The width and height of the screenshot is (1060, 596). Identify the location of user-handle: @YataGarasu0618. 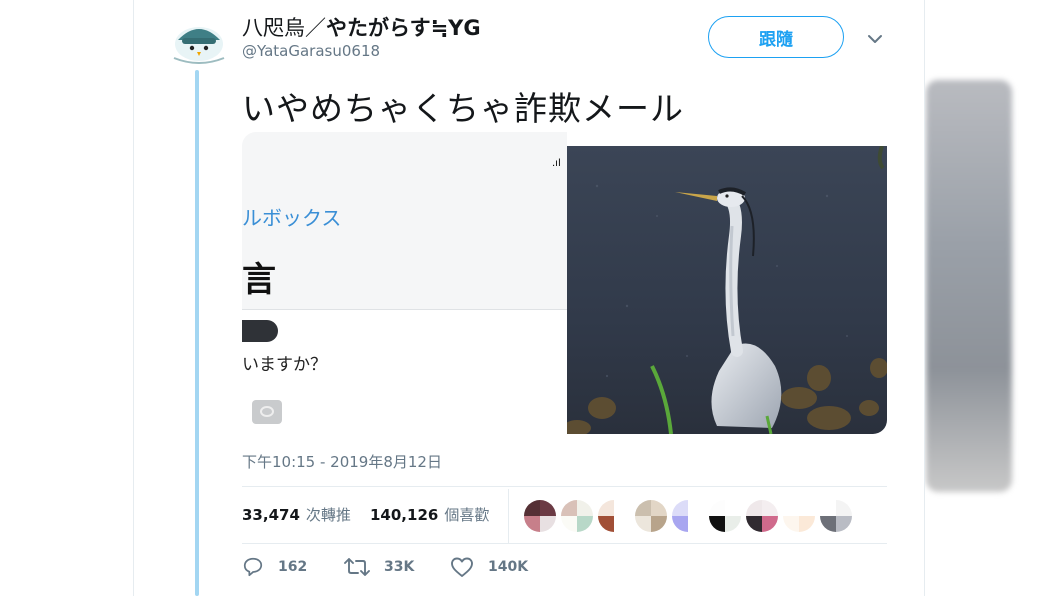
(311, 51).